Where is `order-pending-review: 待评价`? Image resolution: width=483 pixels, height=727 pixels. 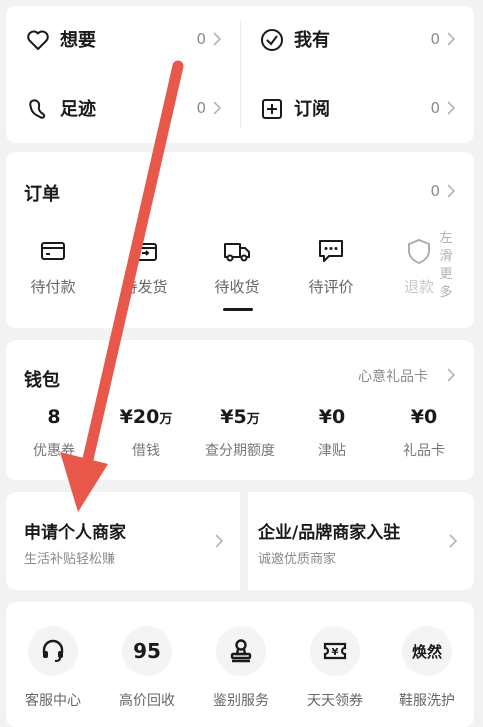
order-pending-review: 待评价 is located at coordinates (331, 266).